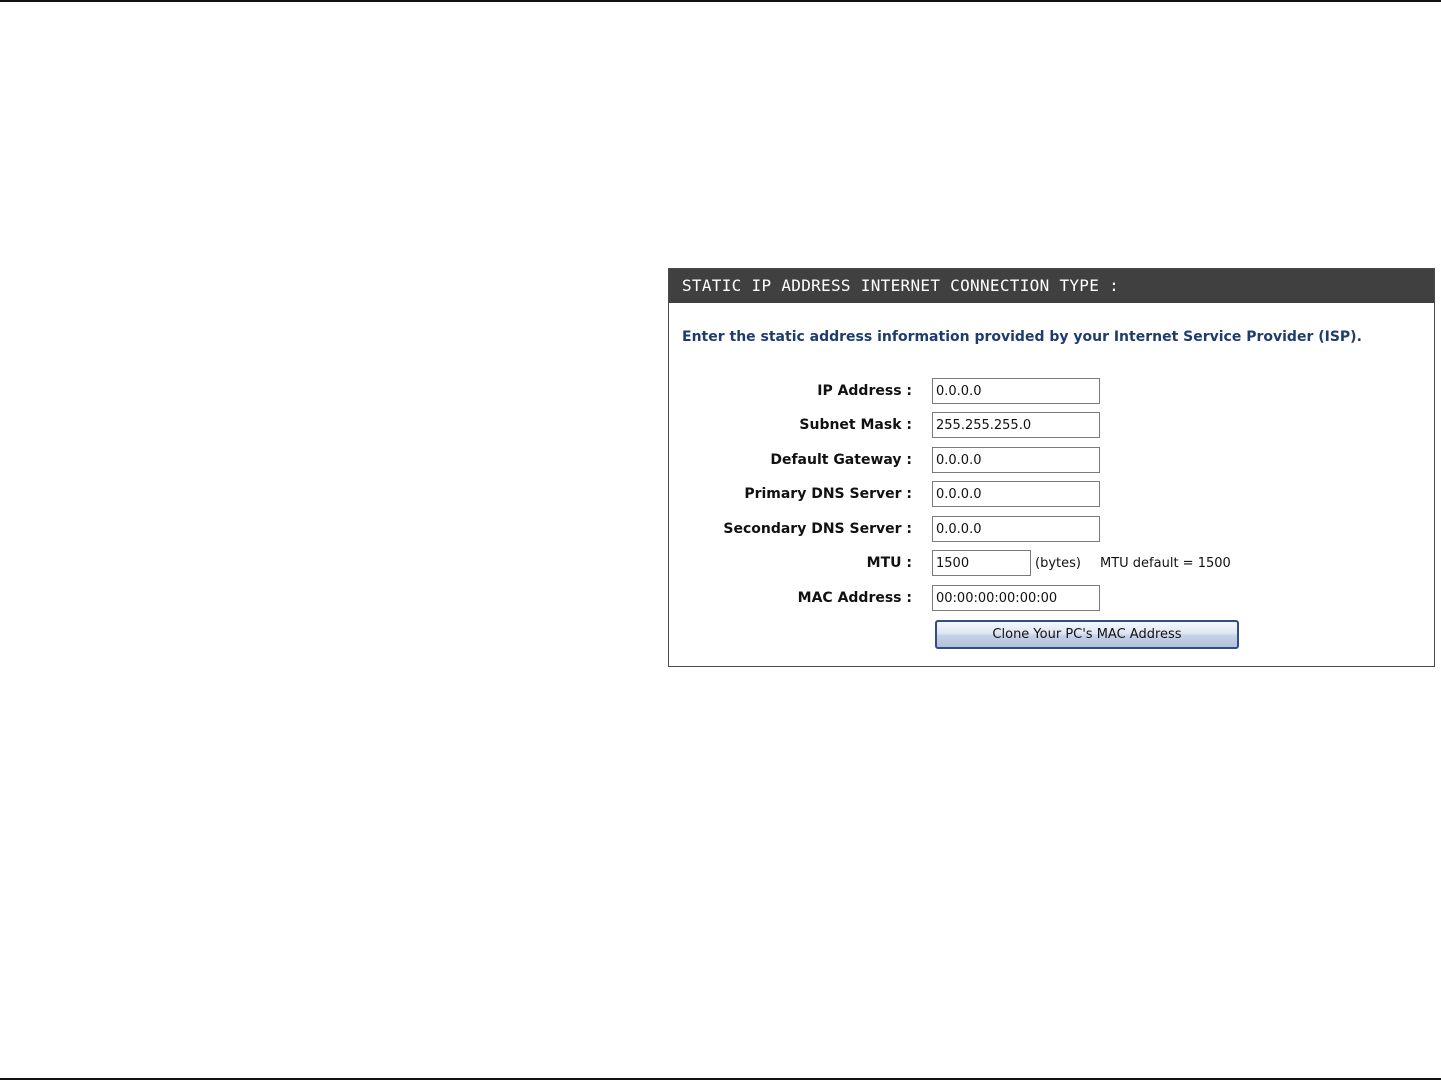 Image resolution: width=1441 pixels, height=1081 pixels. What do you see at coordinates (720, 1) in the screenshot?
I see `top-divider` at bounding box center [720, 1].